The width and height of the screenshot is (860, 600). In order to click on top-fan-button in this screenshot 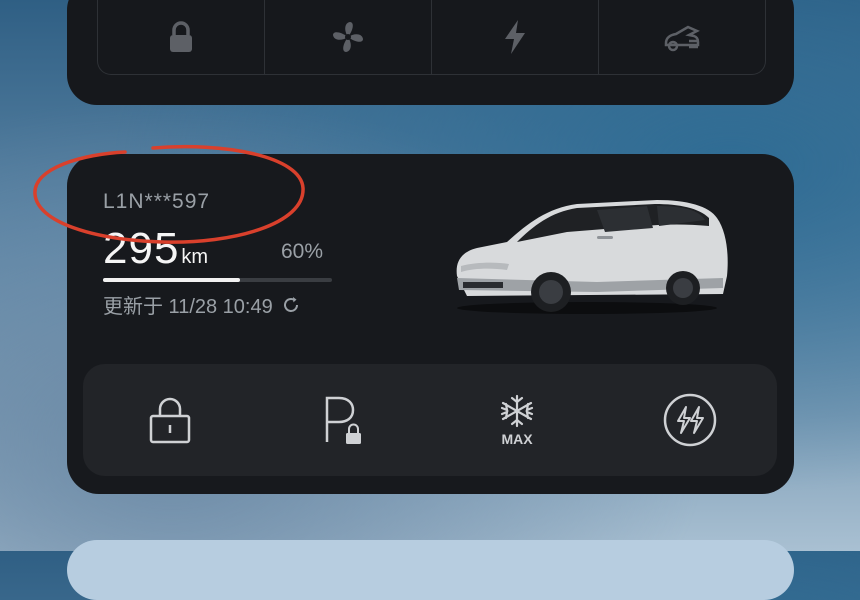, I will do `click(348, 37)`.